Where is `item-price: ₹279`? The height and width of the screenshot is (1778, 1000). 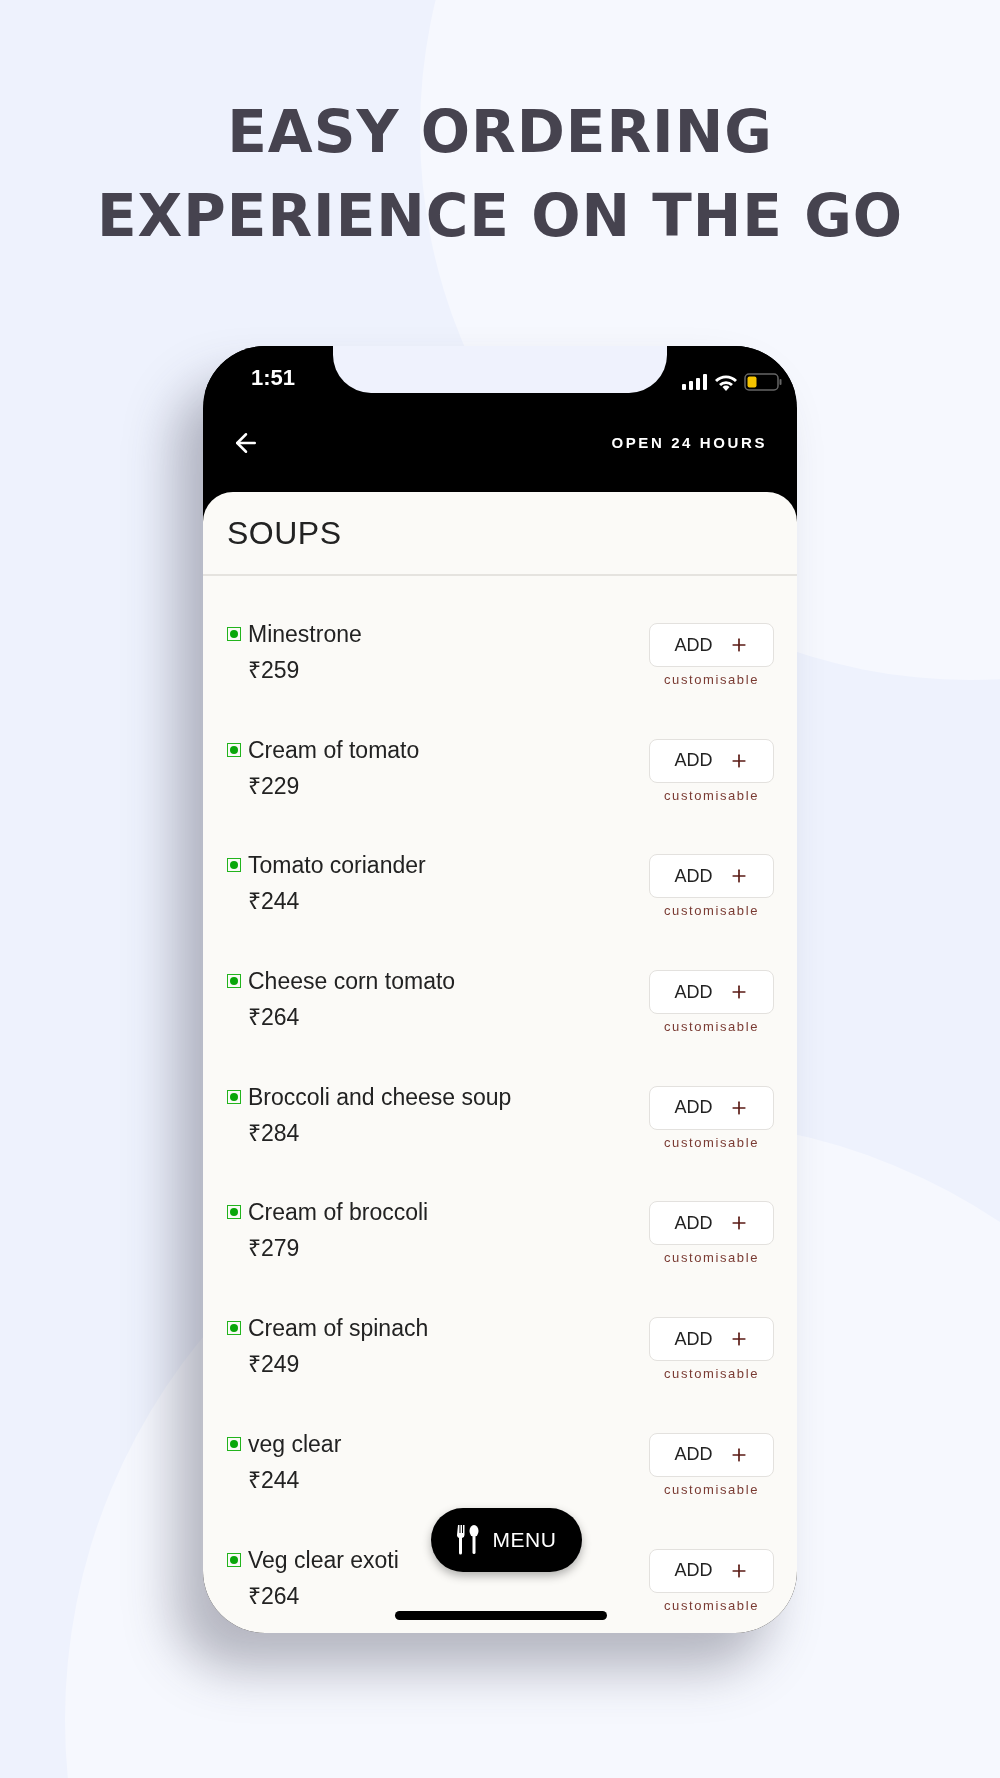 item-price: ₹279 is located at coordinates (274, 1249).